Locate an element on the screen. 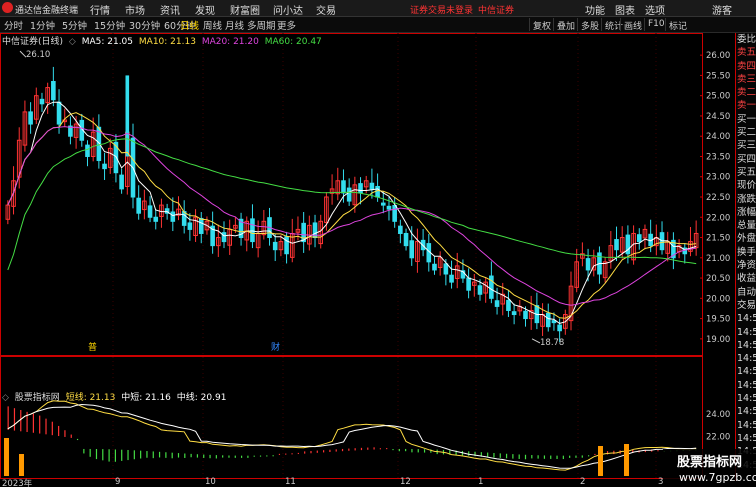  period-daily: 日线 is located at coordinates (189, 25).